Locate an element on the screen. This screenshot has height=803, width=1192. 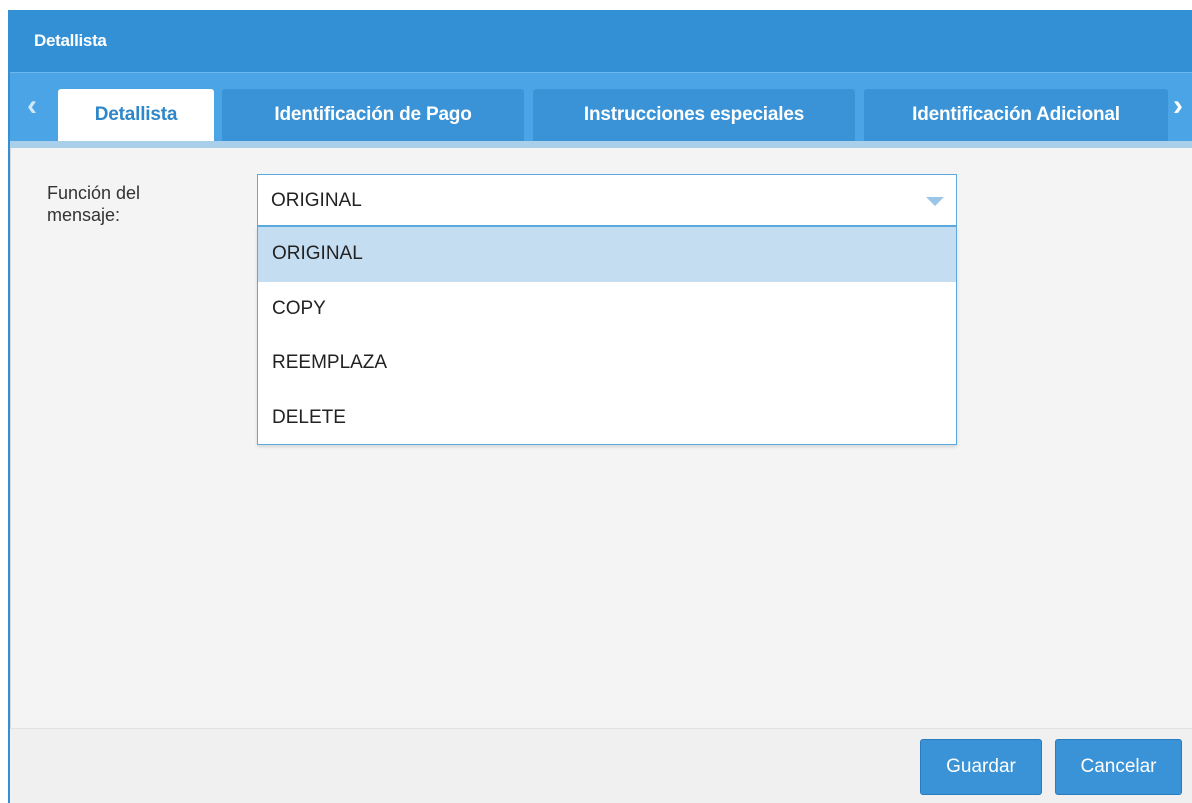
dialog-titlebar: Detallista is located at coordinates (600, 41).